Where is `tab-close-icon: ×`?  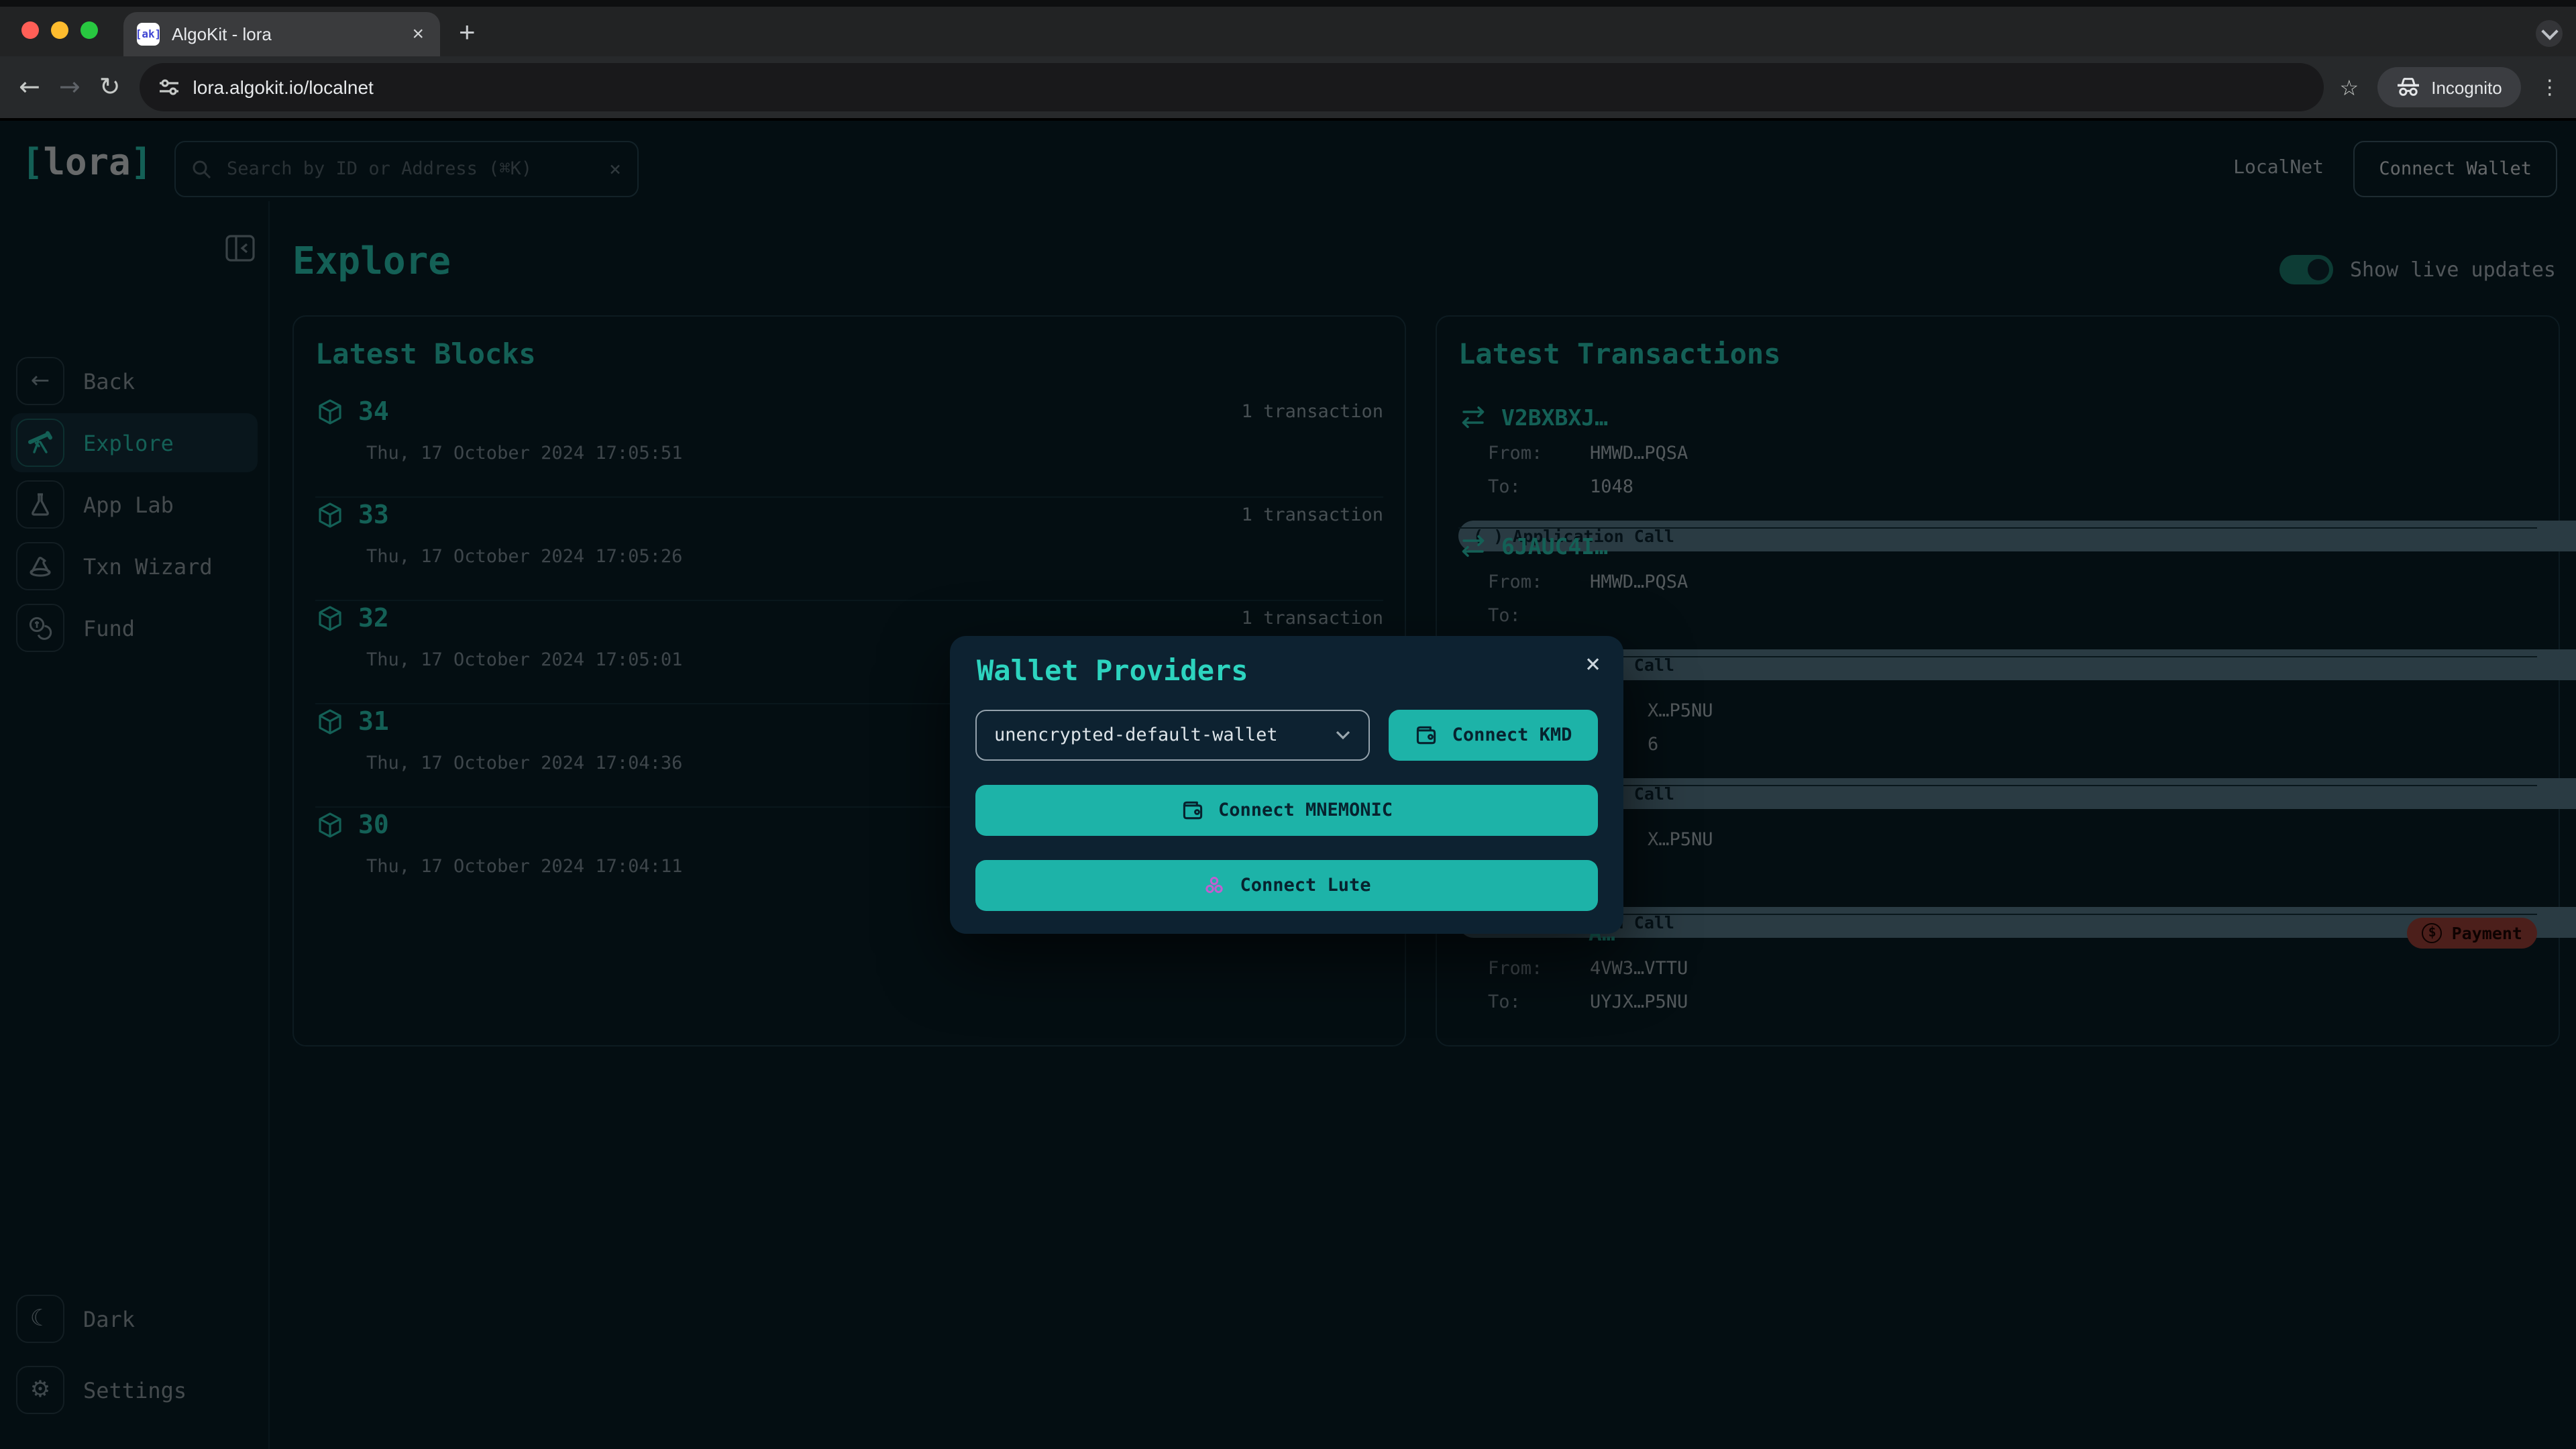
tab-close-icon: × is located at coordinates (418, 34).